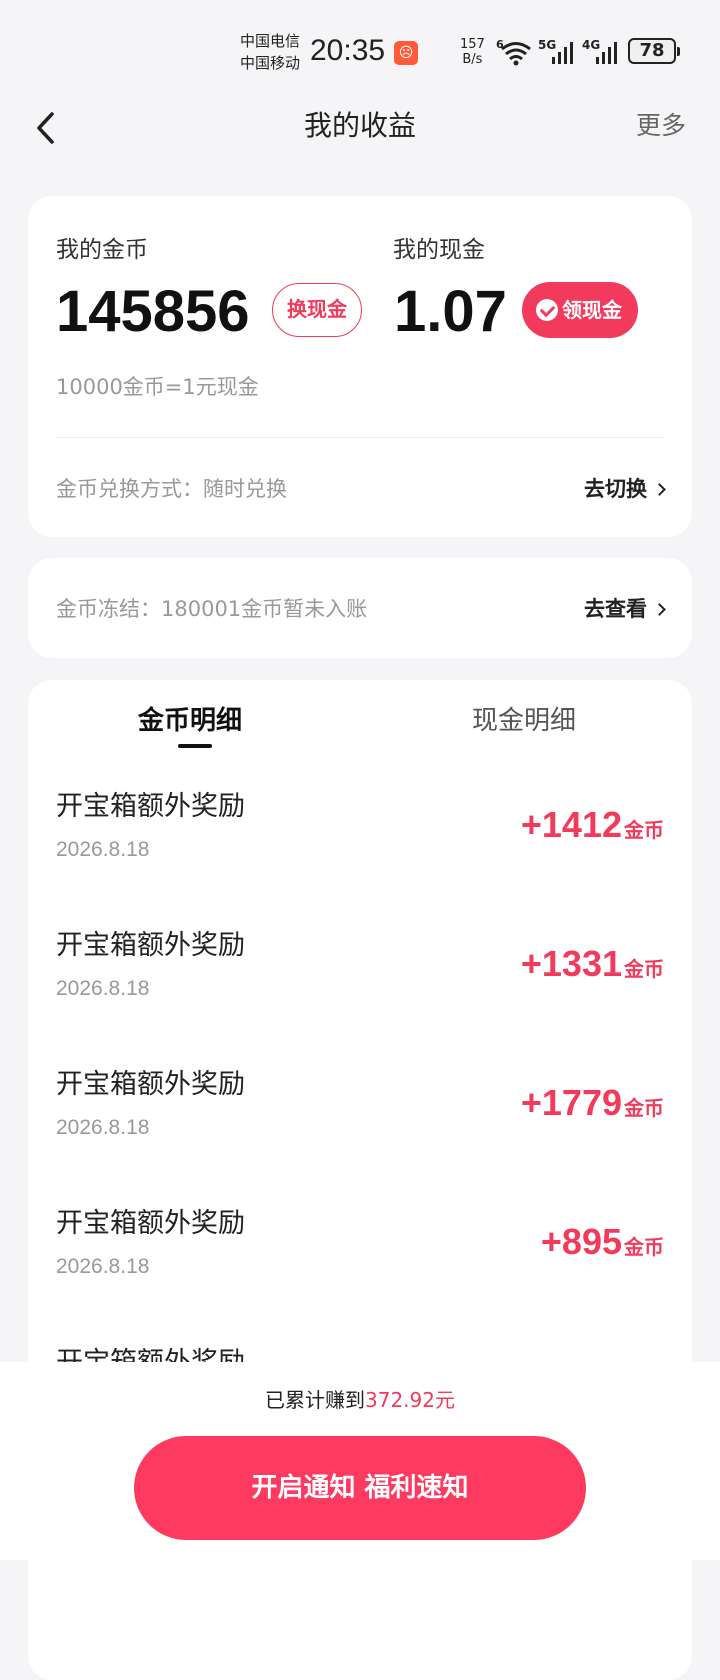 This screenshot has width=720, height=1680. I want to click on list-item: 开宝箱额外奖励 2026.8.18 +895 金币, so click(360, 1270).